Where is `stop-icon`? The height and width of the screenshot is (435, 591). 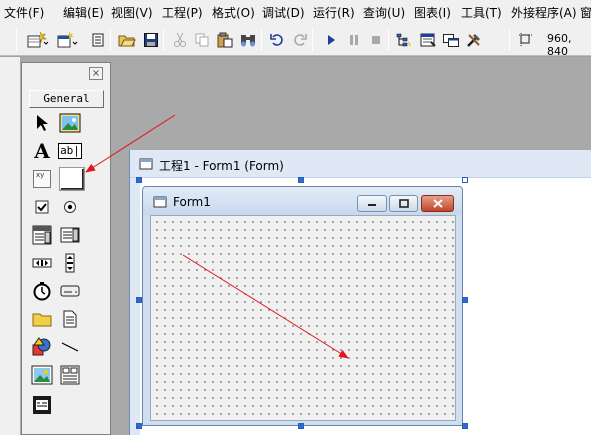 stop-icon is located at coordinates (376, 40).